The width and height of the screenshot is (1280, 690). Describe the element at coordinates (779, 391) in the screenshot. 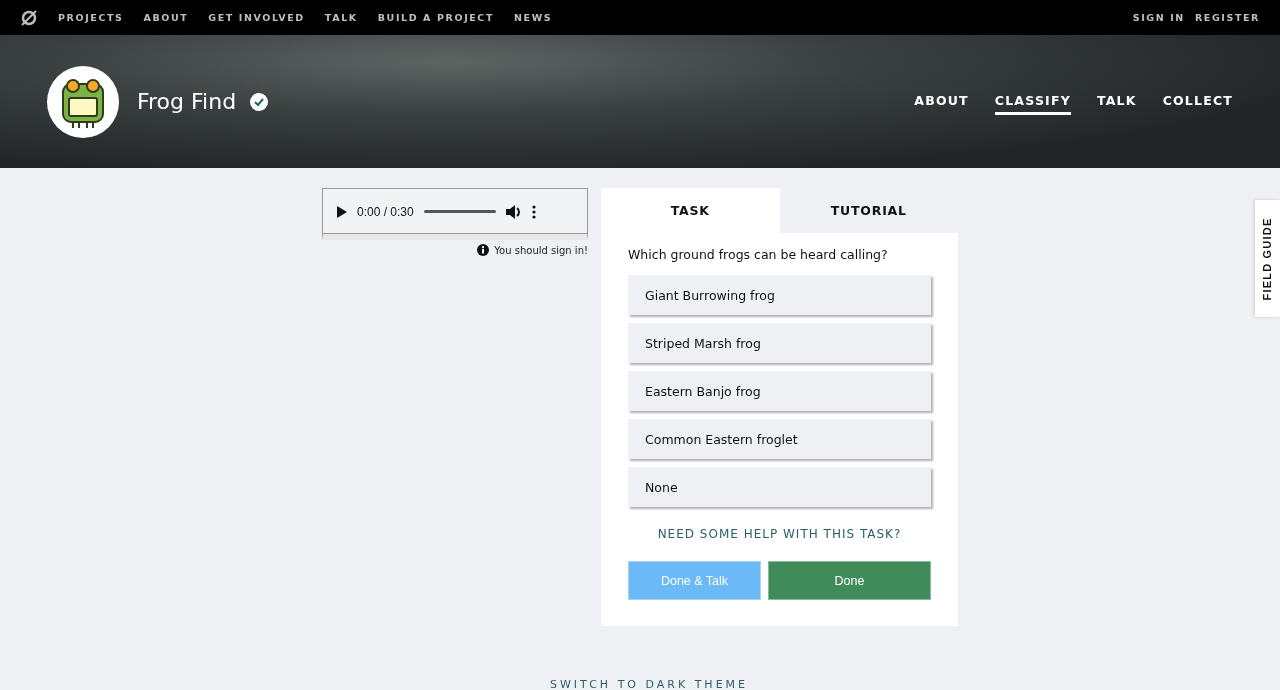

I see `answer-option: Eastern Banjo frog` at that location.